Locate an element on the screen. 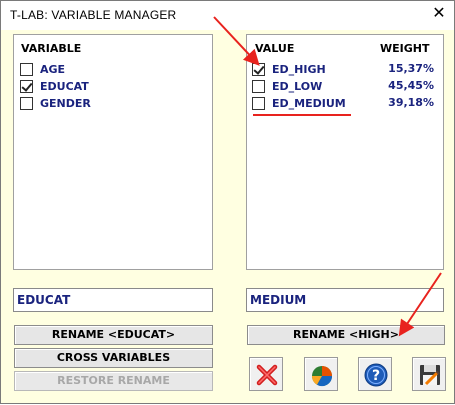  annotation-underline is located at coordinates (302, 115).